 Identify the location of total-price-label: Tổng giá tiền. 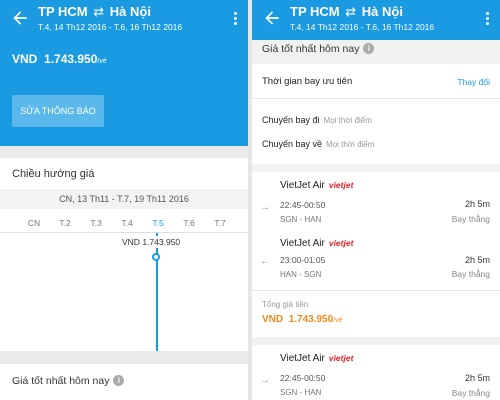
(285, 304).